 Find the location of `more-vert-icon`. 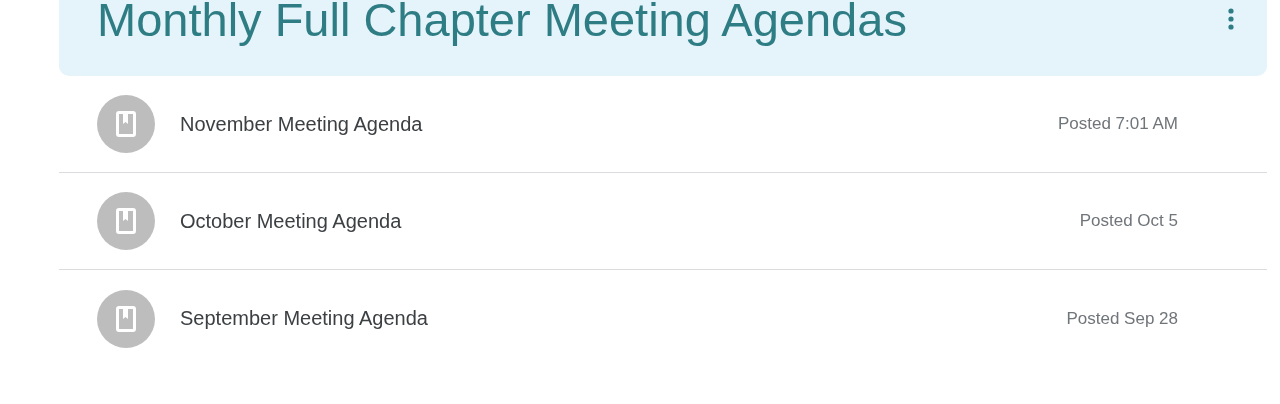

more-vert-icon is located at coordinates (1231, 19).